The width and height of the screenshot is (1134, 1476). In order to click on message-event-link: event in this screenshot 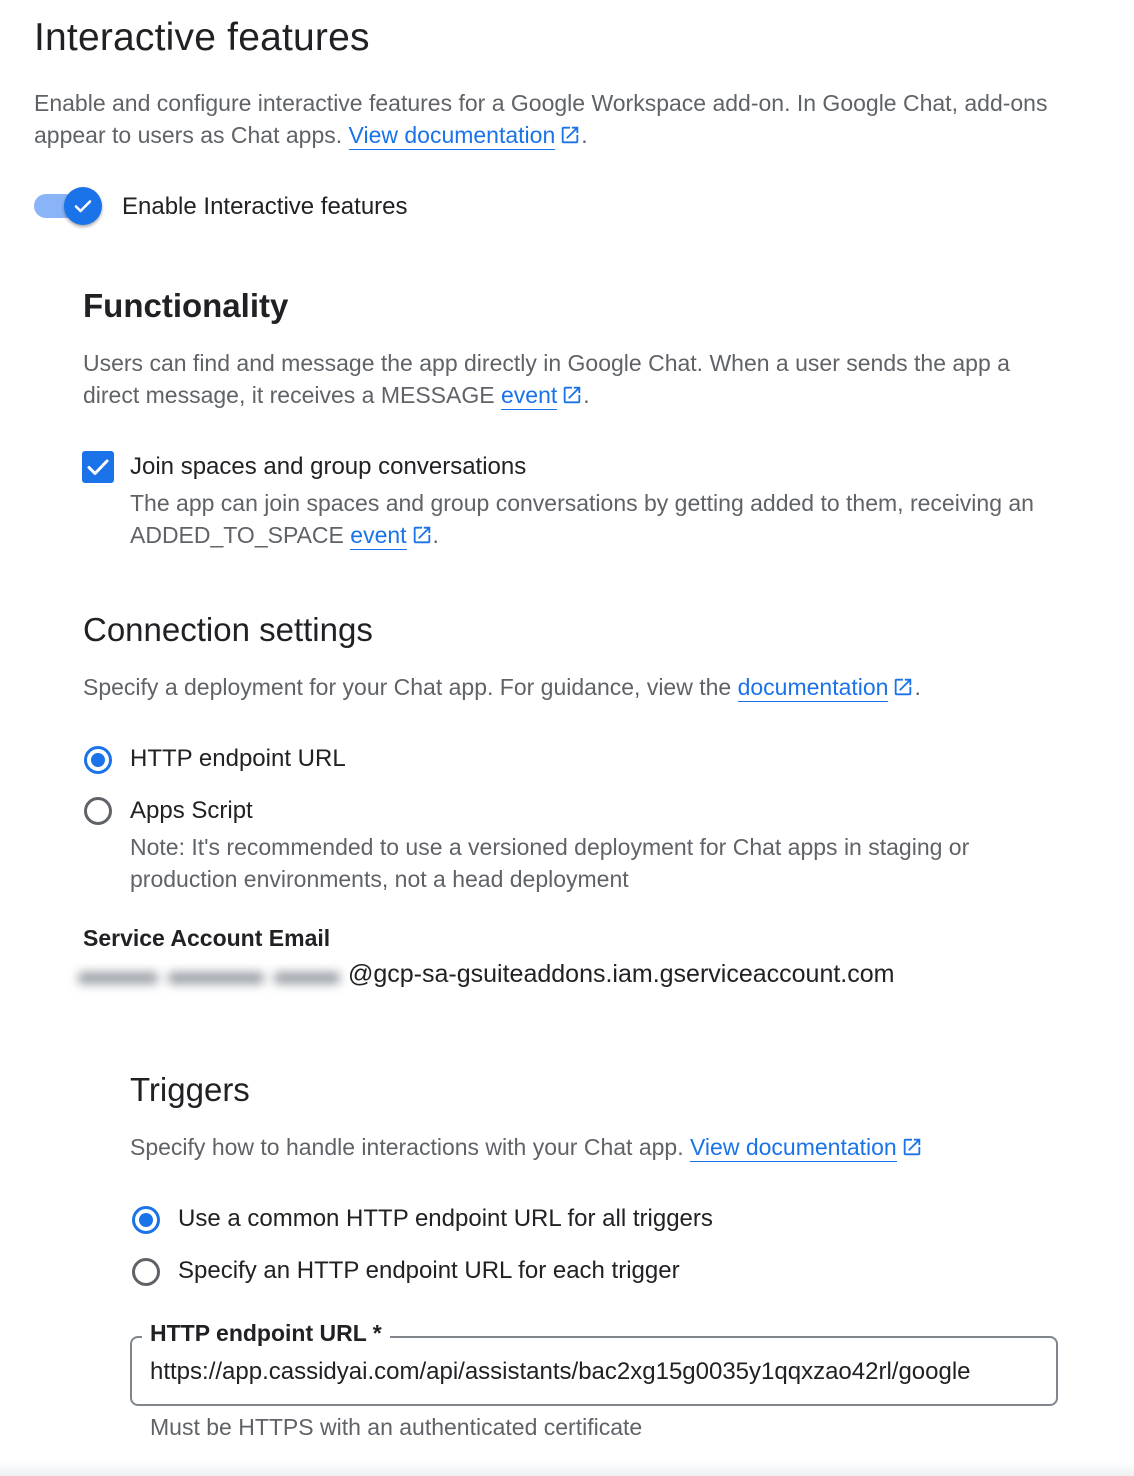, I will do `click(529, 396)`.